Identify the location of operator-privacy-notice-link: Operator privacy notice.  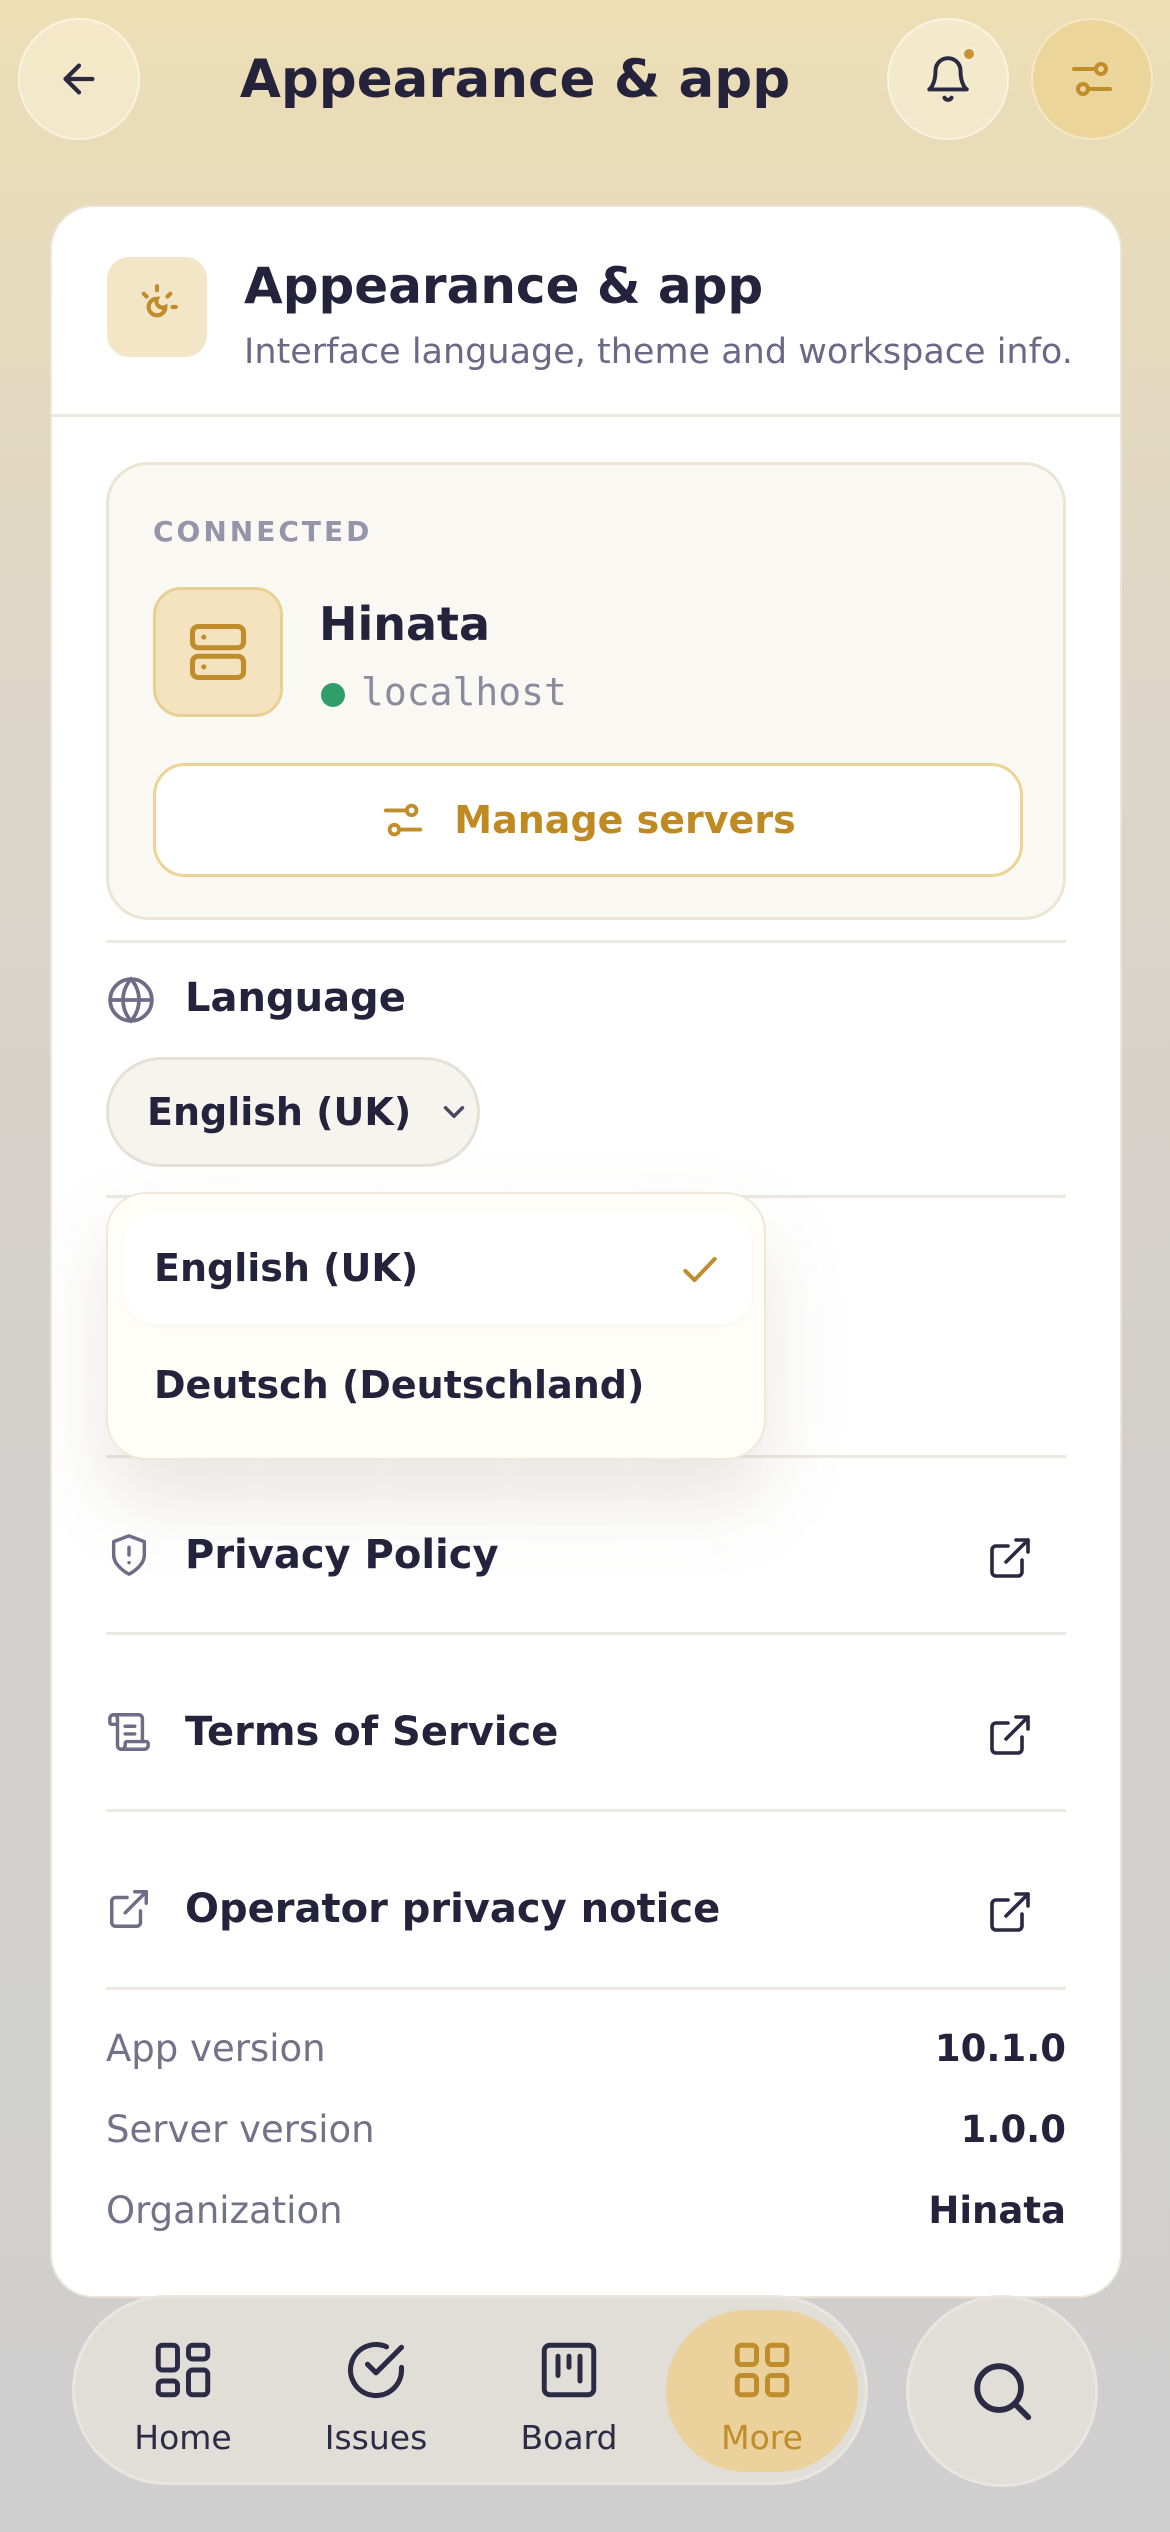
(586, 1909).